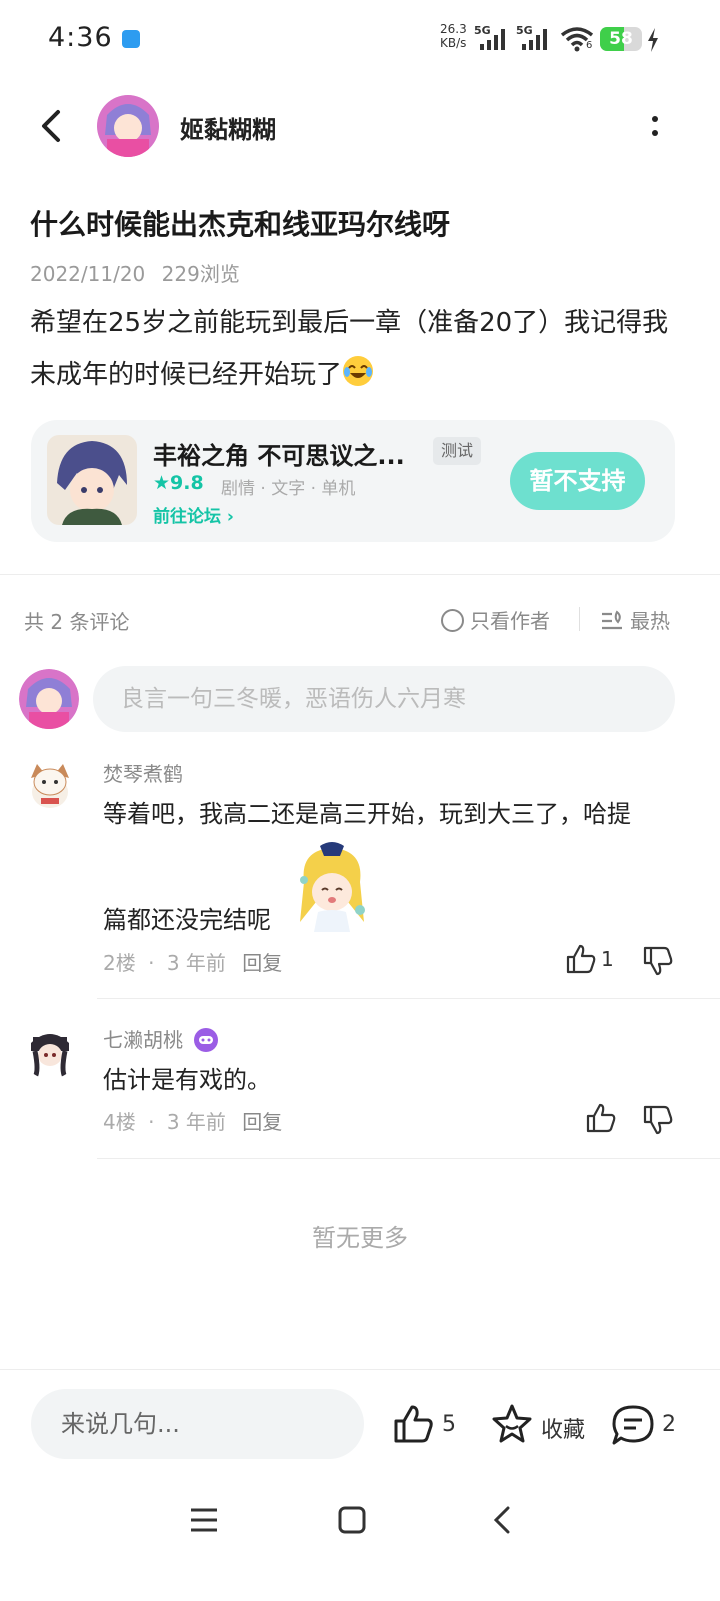 The image size is (720, 1601). I want to click on game-cover-image, so click(92, 480).